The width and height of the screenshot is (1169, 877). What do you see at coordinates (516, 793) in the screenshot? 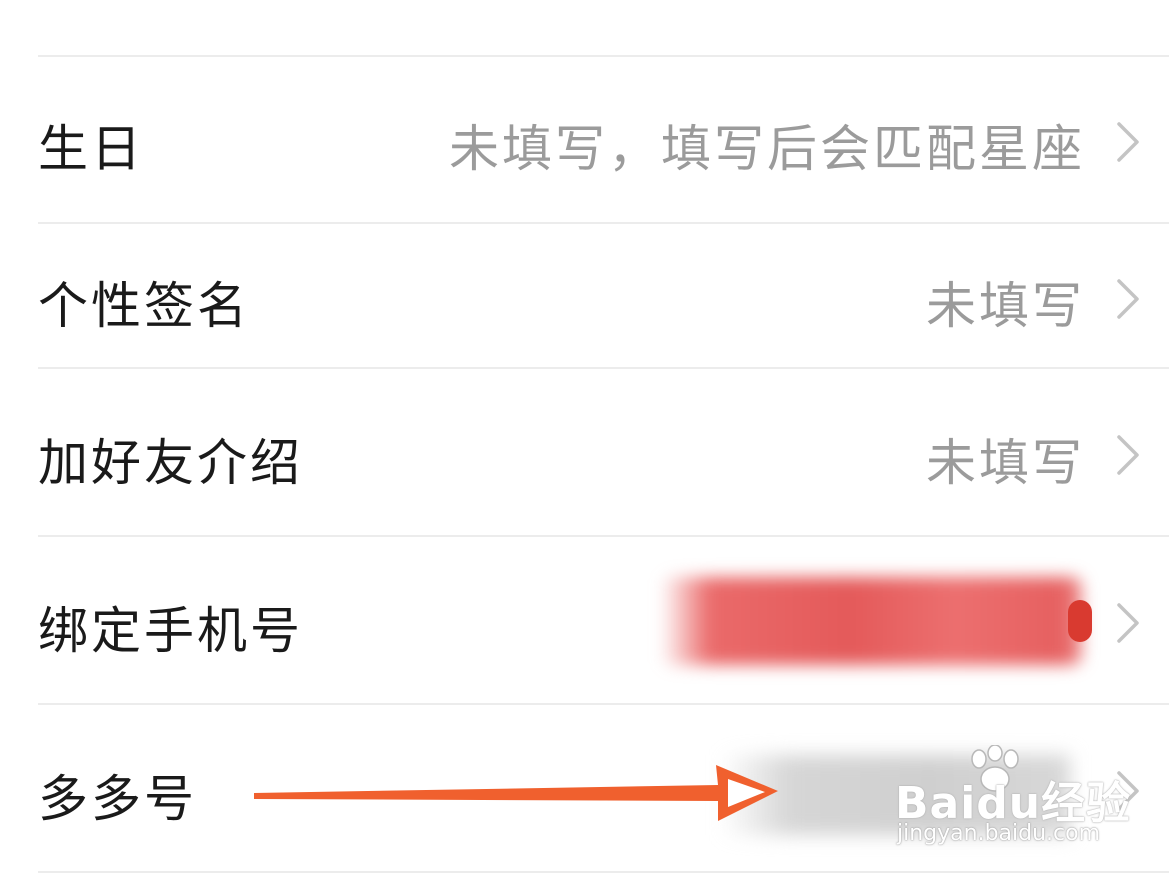
I see `arrow-right-icon` at bounding box center [516, 793].